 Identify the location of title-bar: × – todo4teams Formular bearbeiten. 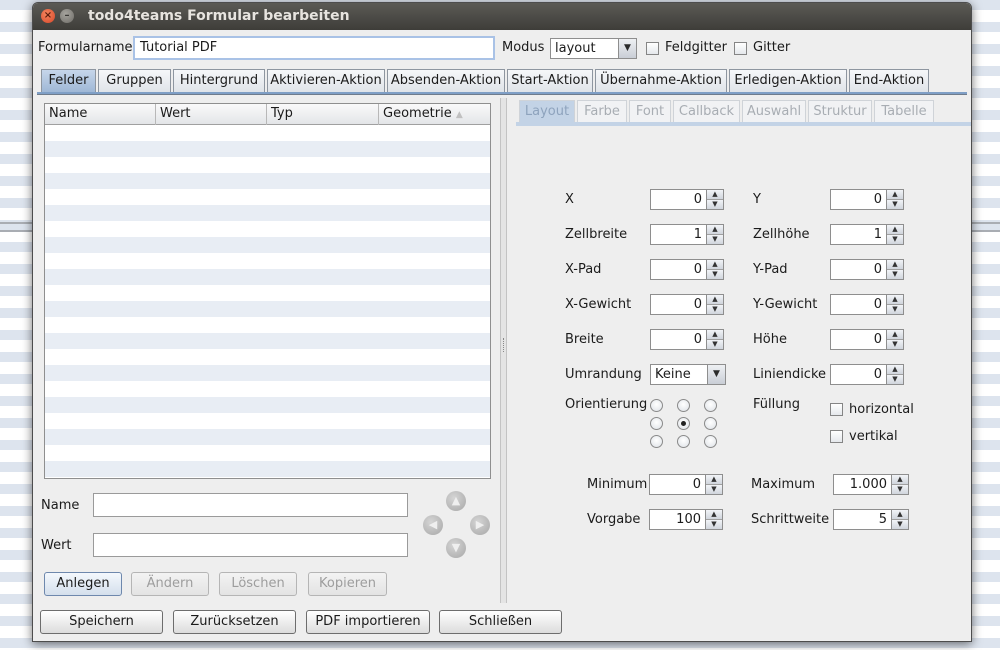
(502, 16).